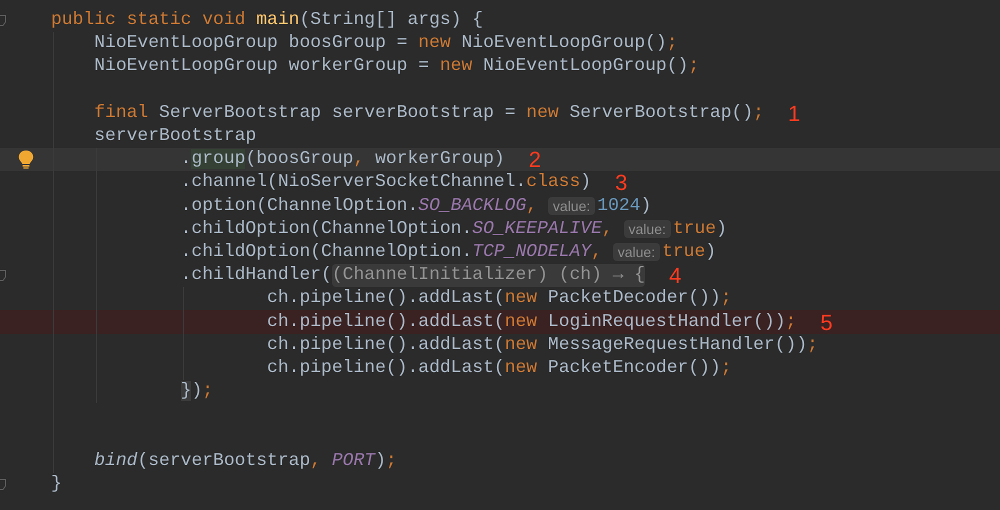 This screenshot has height=510, width=1000. What do you see at coordinates (429, 113) in the screenshot?
I see `code-text: final ServerBootstrap serverBootstrap = new ServerBootstrap();` at bounding box center [429, 113].